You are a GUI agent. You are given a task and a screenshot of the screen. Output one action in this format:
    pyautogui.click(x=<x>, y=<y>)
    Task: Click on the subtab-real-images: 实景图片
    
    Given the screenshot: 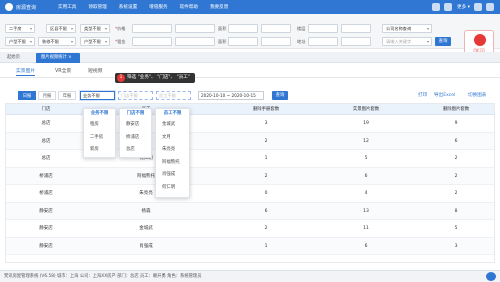 What is the action you would take?
    pyautogui.click(x=26, y=71)
    